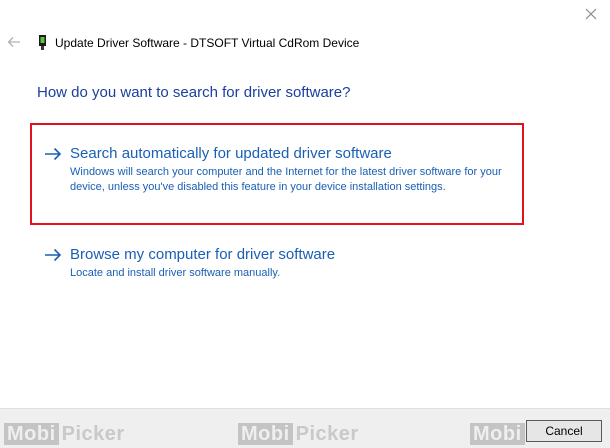 The height and width of the screenshot is (448, 610). I want to click on back-button, so click(14, 42).